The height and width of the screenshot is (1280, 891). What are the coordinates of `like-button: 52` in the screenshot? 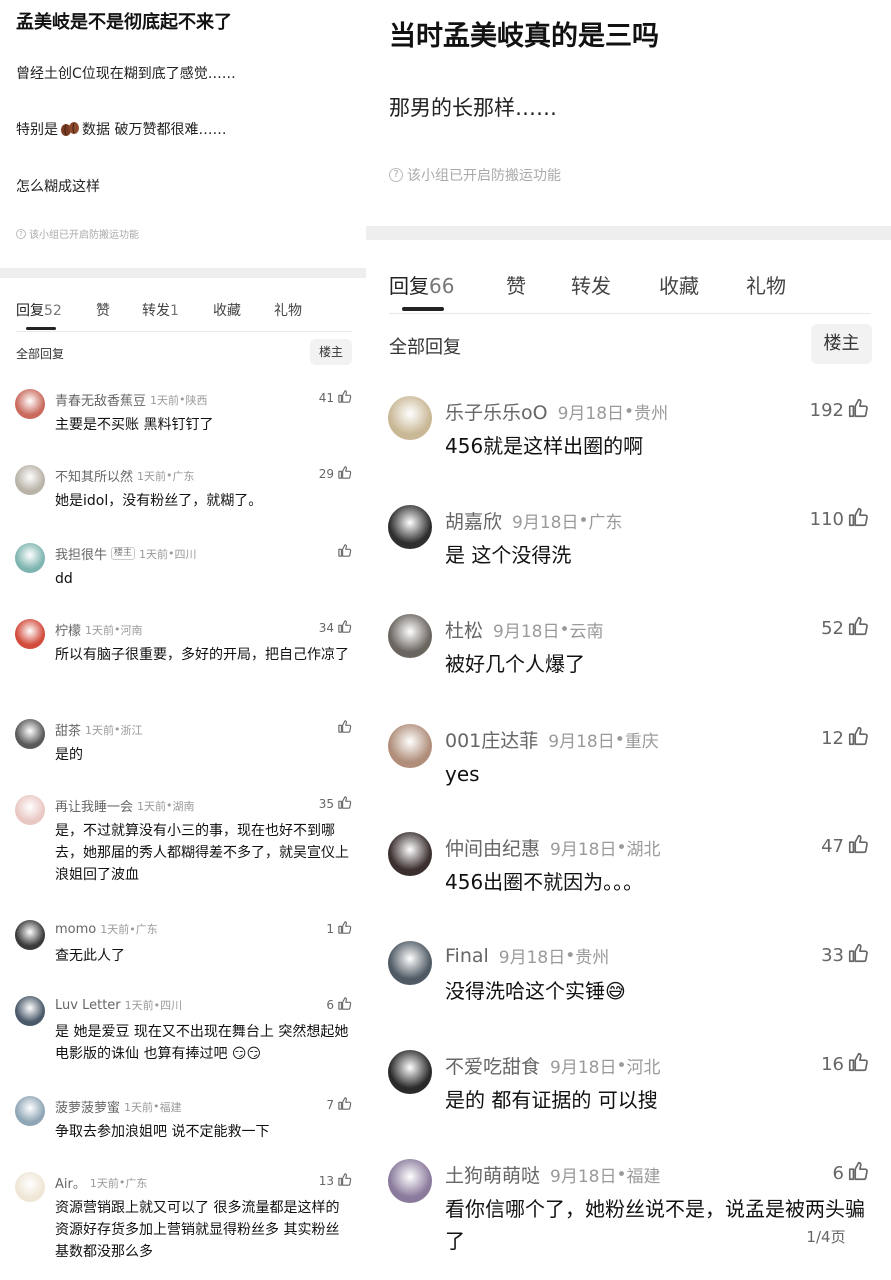 It's located at (845, 628).